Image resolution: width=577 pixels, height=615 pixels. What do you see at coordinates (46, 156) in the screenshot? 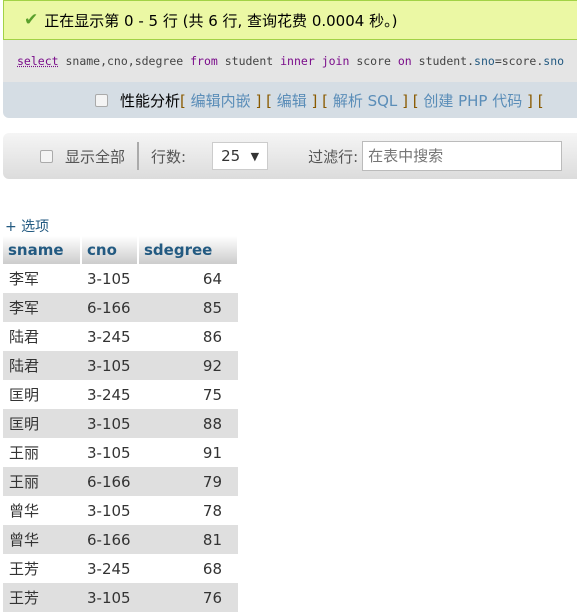
I see `show-all-checkbox` at bounding box center [46, 156].